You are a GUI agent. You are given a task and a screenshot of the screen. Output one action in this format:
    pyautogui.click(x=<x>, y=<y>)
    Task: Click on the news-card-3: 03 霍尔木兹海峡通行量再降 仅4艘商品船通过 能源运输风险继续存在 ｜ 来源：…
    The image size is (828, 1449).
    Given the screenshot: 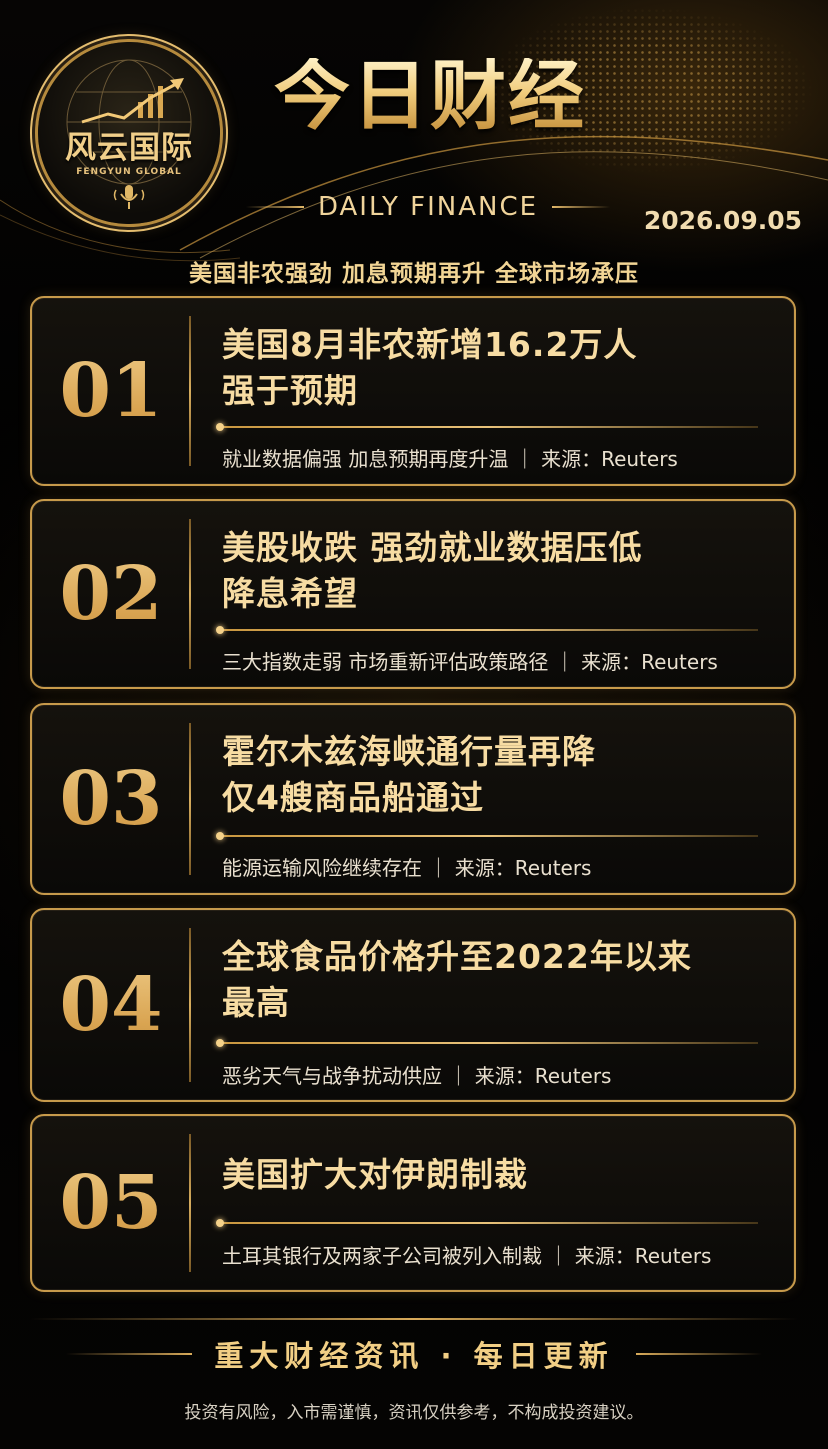 What is the action you would take?
    pyautogui.click(x=413, y=799)
    